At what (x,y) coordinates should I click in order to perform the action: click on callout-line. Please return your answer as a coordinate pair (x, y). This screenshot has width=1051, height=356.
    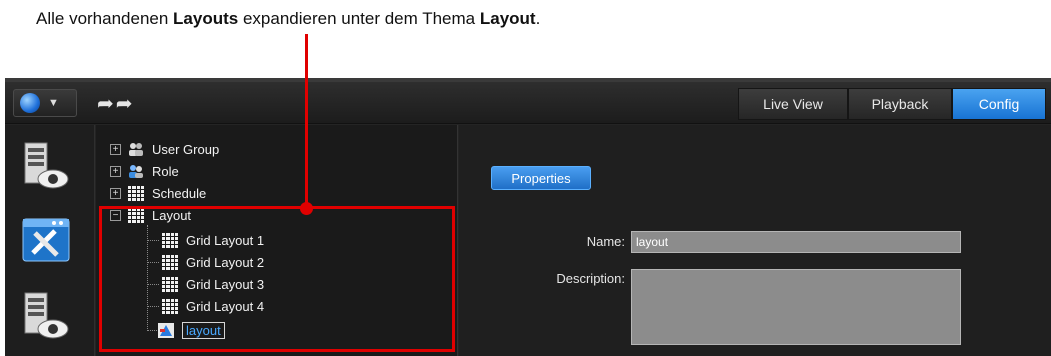
    Looking at the image, I should click on (306, 122).